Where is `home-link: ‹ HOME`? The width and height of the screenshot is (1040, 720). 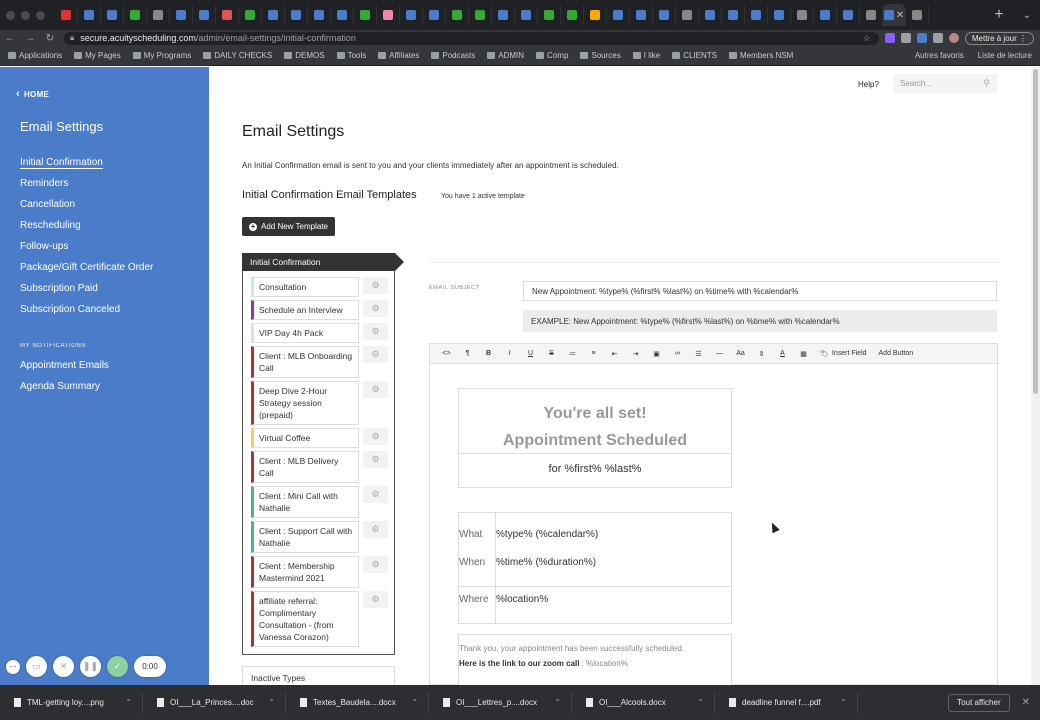 home-link: ‹ HOME is located at coordinates (102, 94).